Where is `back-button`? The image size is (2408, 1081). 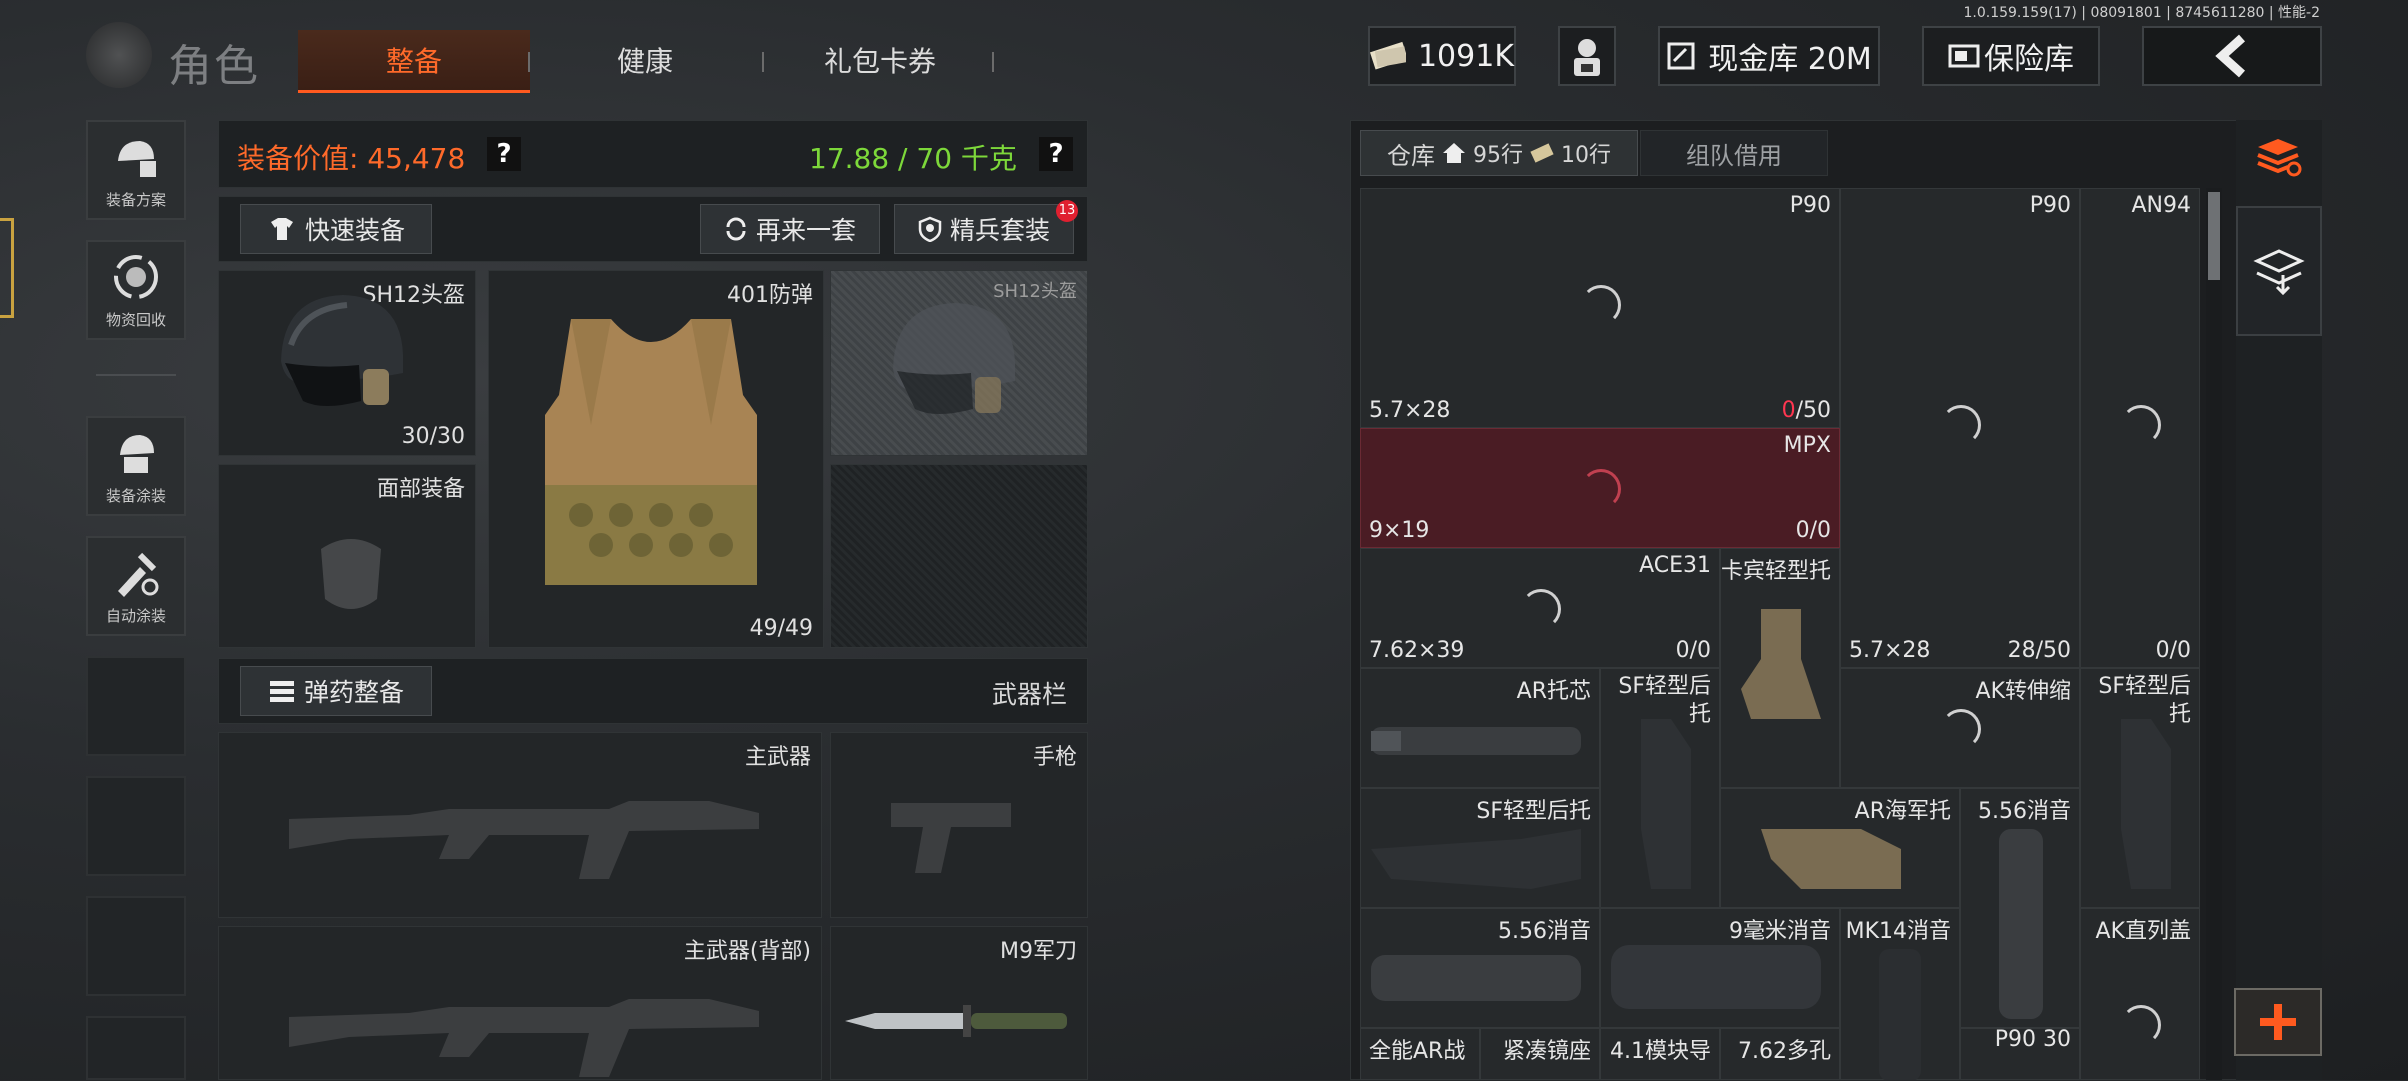
back-button is located at coordinates (2232, 56).